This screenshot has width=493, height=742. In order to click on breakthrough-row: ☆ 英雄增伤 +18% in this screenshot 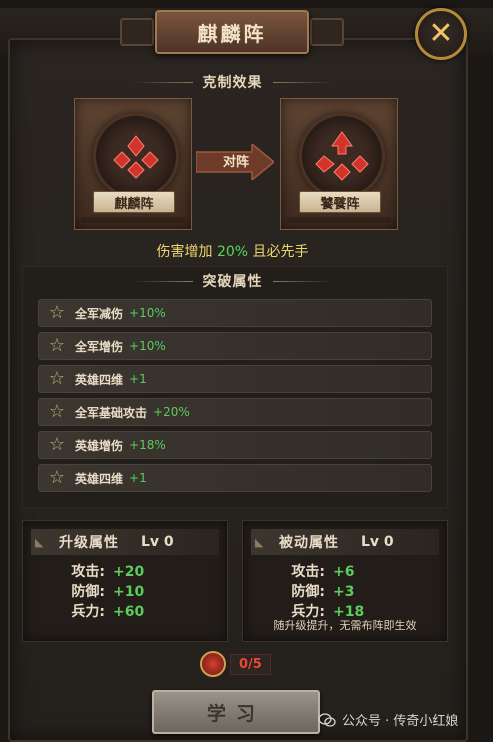, I will do `click(235, 445)`.